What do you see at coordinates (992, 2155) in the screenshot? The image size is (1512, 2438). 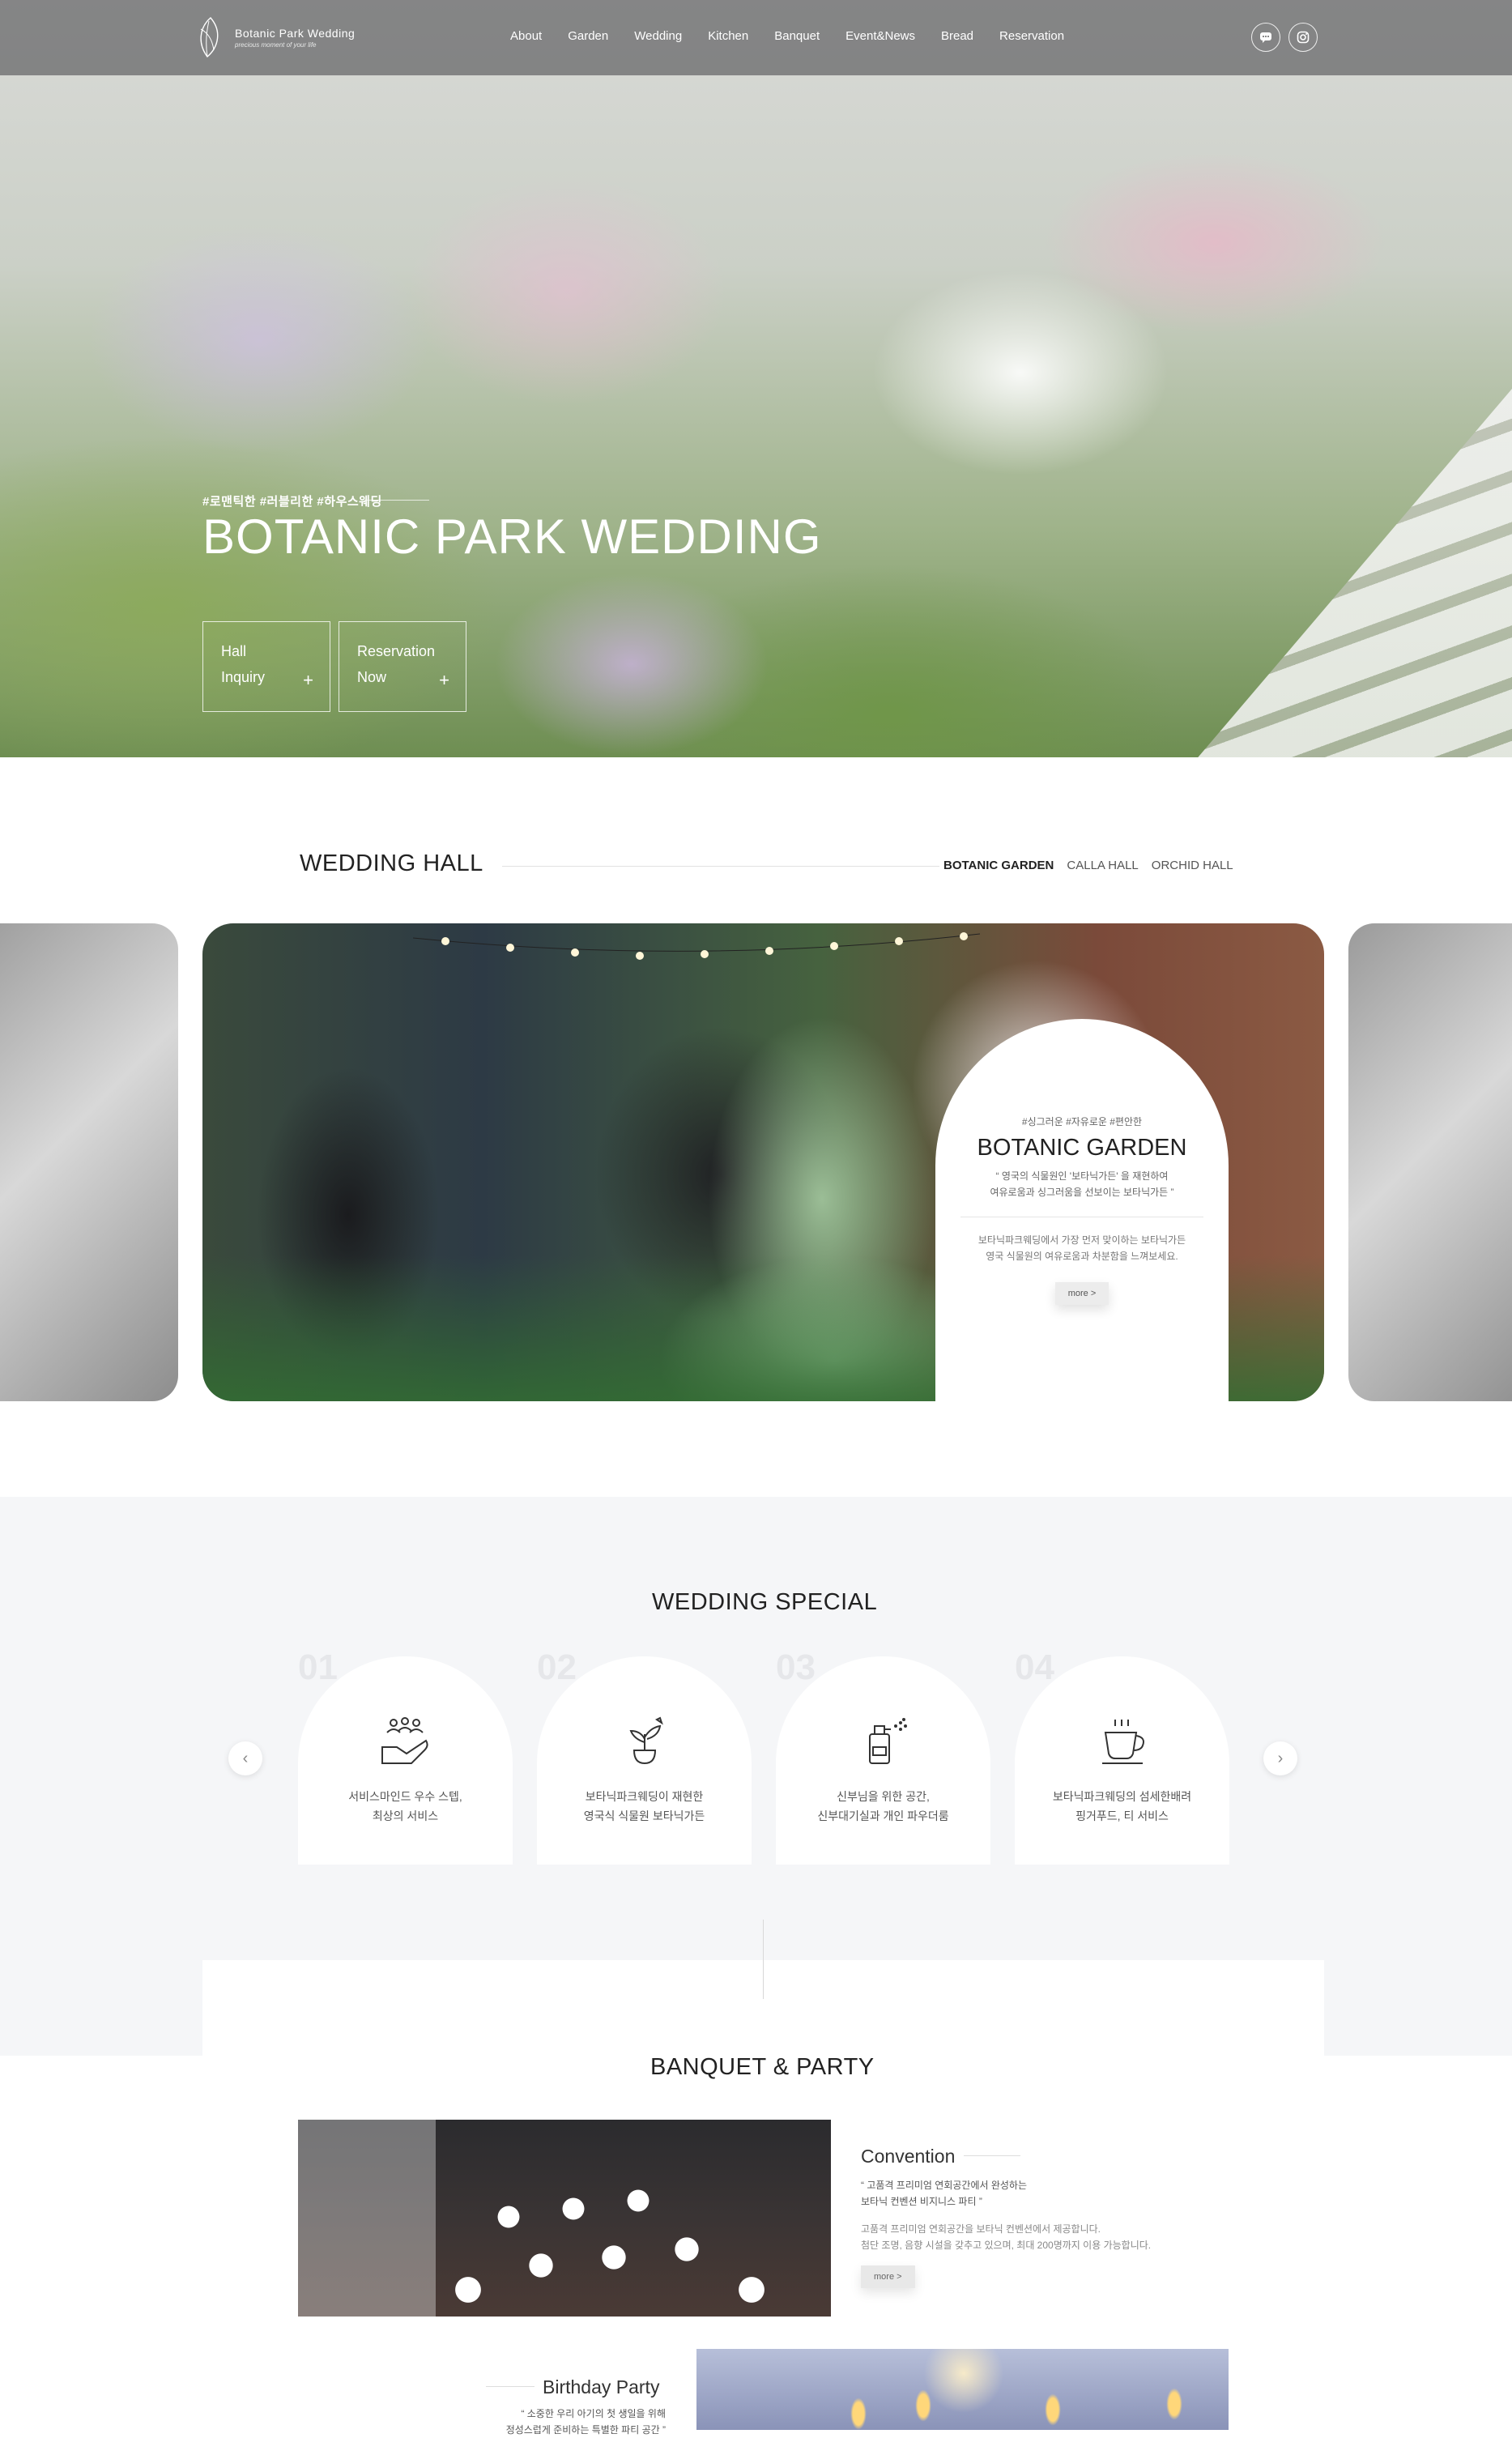 I see `convention-title-line` at bounding box center [992, 2155].